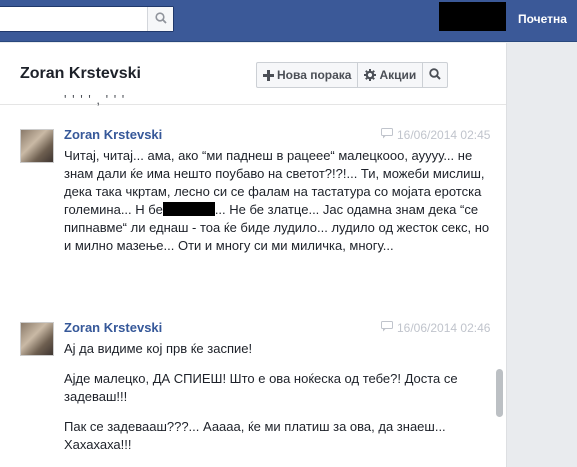 This screenshot has height=467, width=577. I want to click on actions-button: Акции, so click(391, 75).